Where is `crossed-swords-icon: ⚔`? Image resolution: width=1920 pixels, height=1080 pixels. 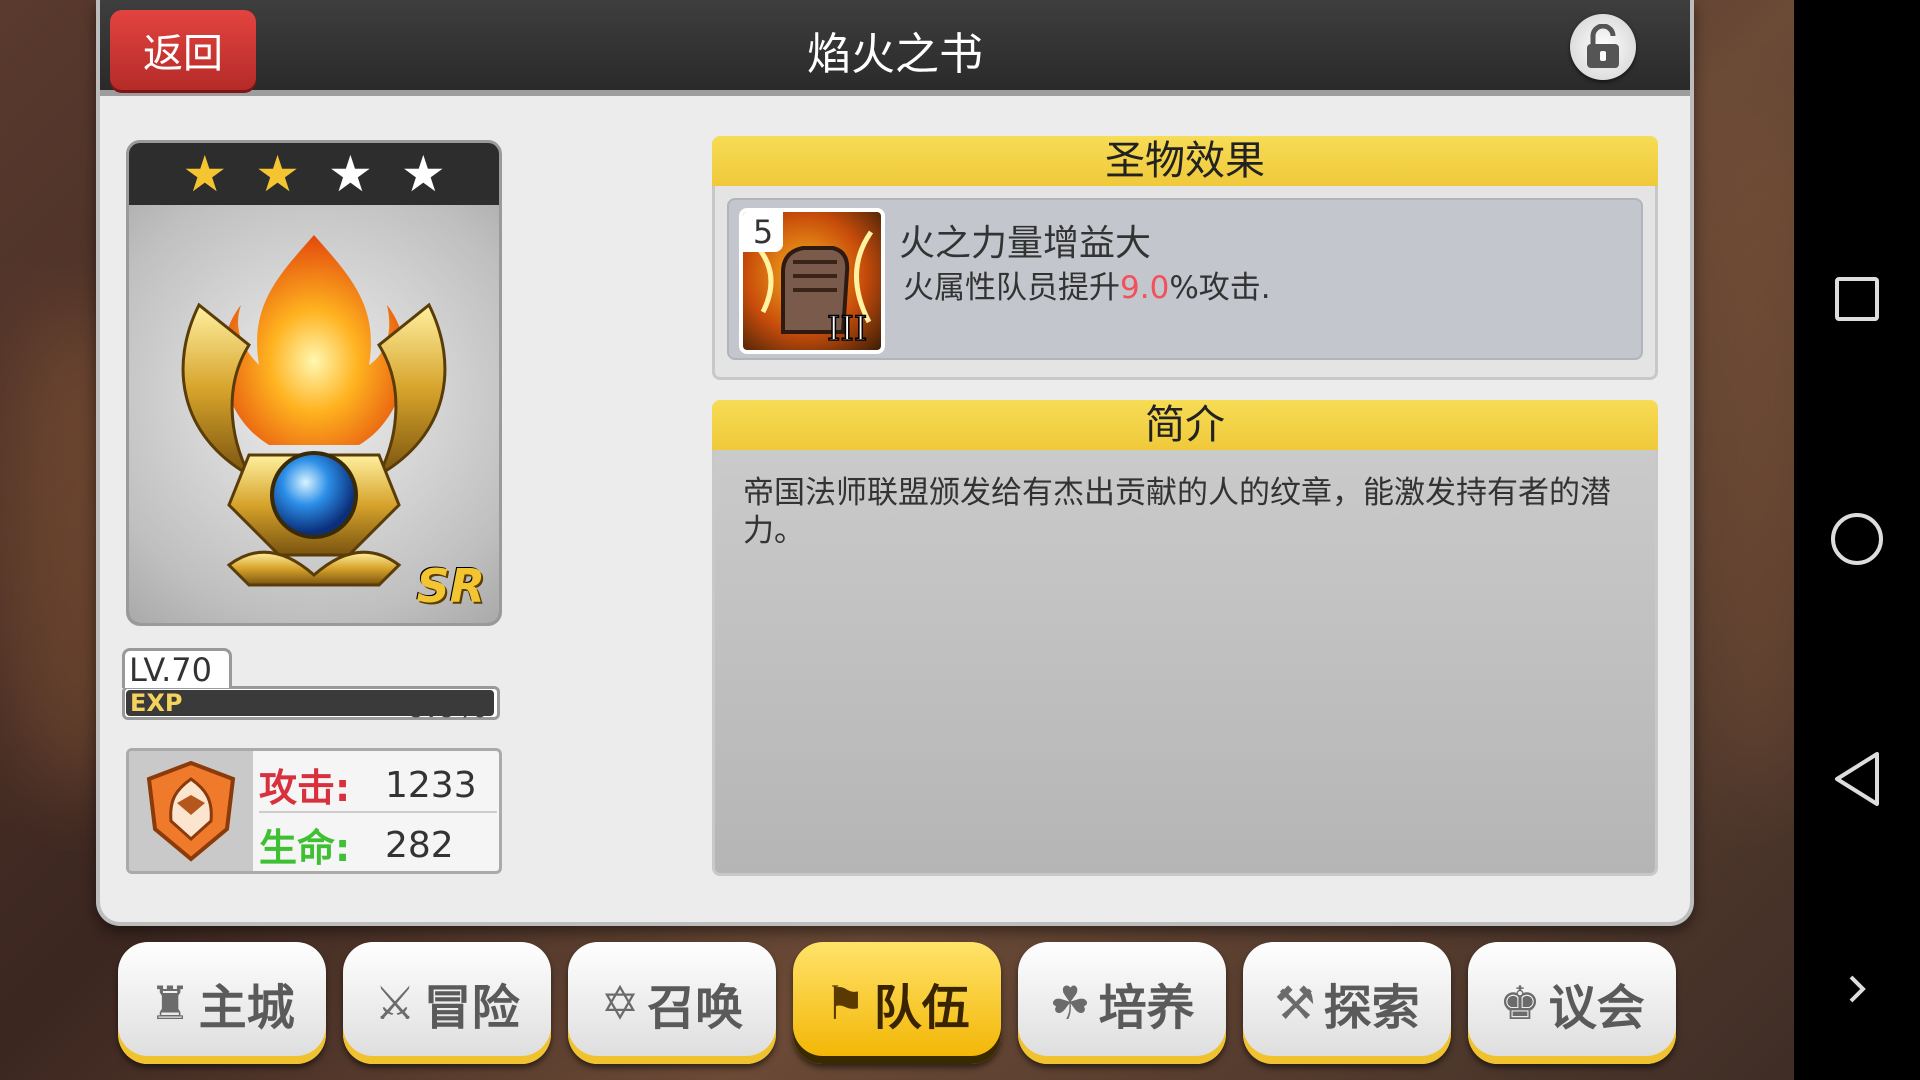
crossed-swords-icon: ⚔ is located at coordinates (395, 1003).